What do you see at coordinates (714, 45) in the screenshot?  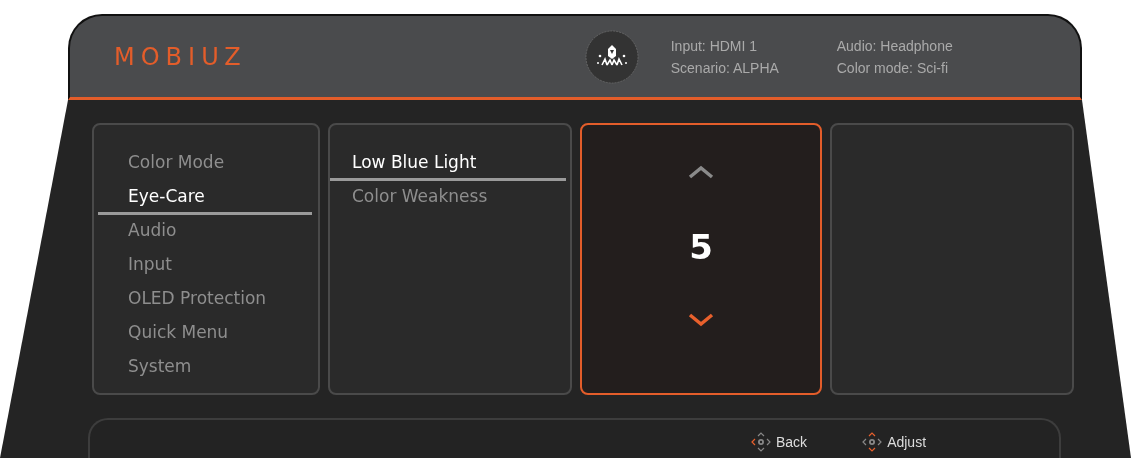 I see `status-text: Input: HDMI 1` at bounding box center [714, 45].